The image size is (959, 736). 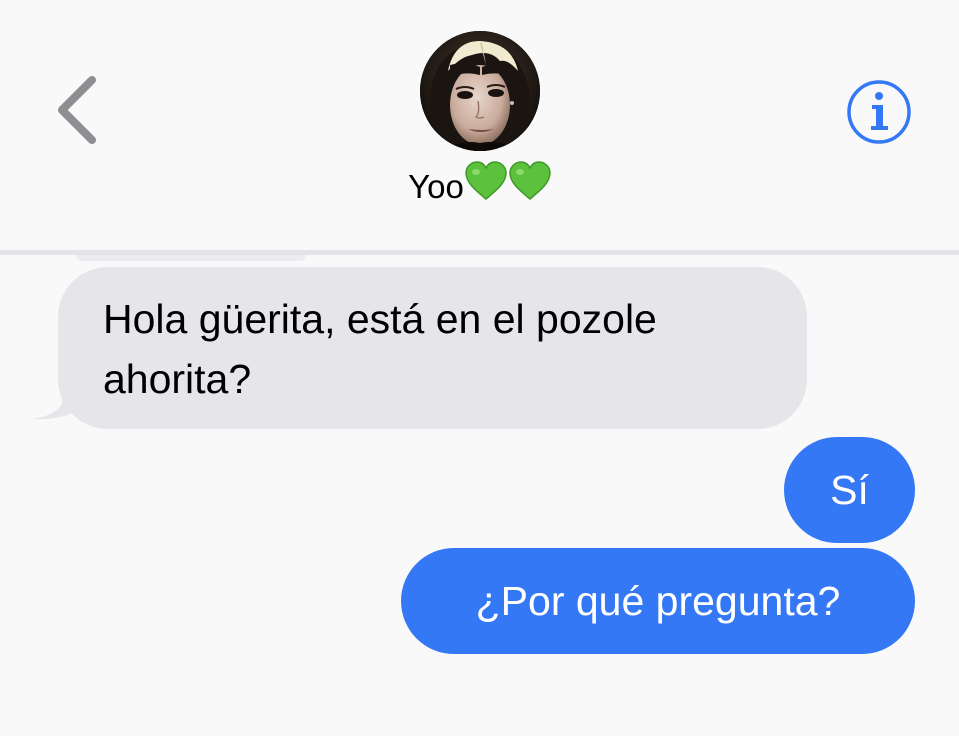 I want to click on outgoing-message-bubble: ¿Por qué pregunta?, so click(x=658, y=601).